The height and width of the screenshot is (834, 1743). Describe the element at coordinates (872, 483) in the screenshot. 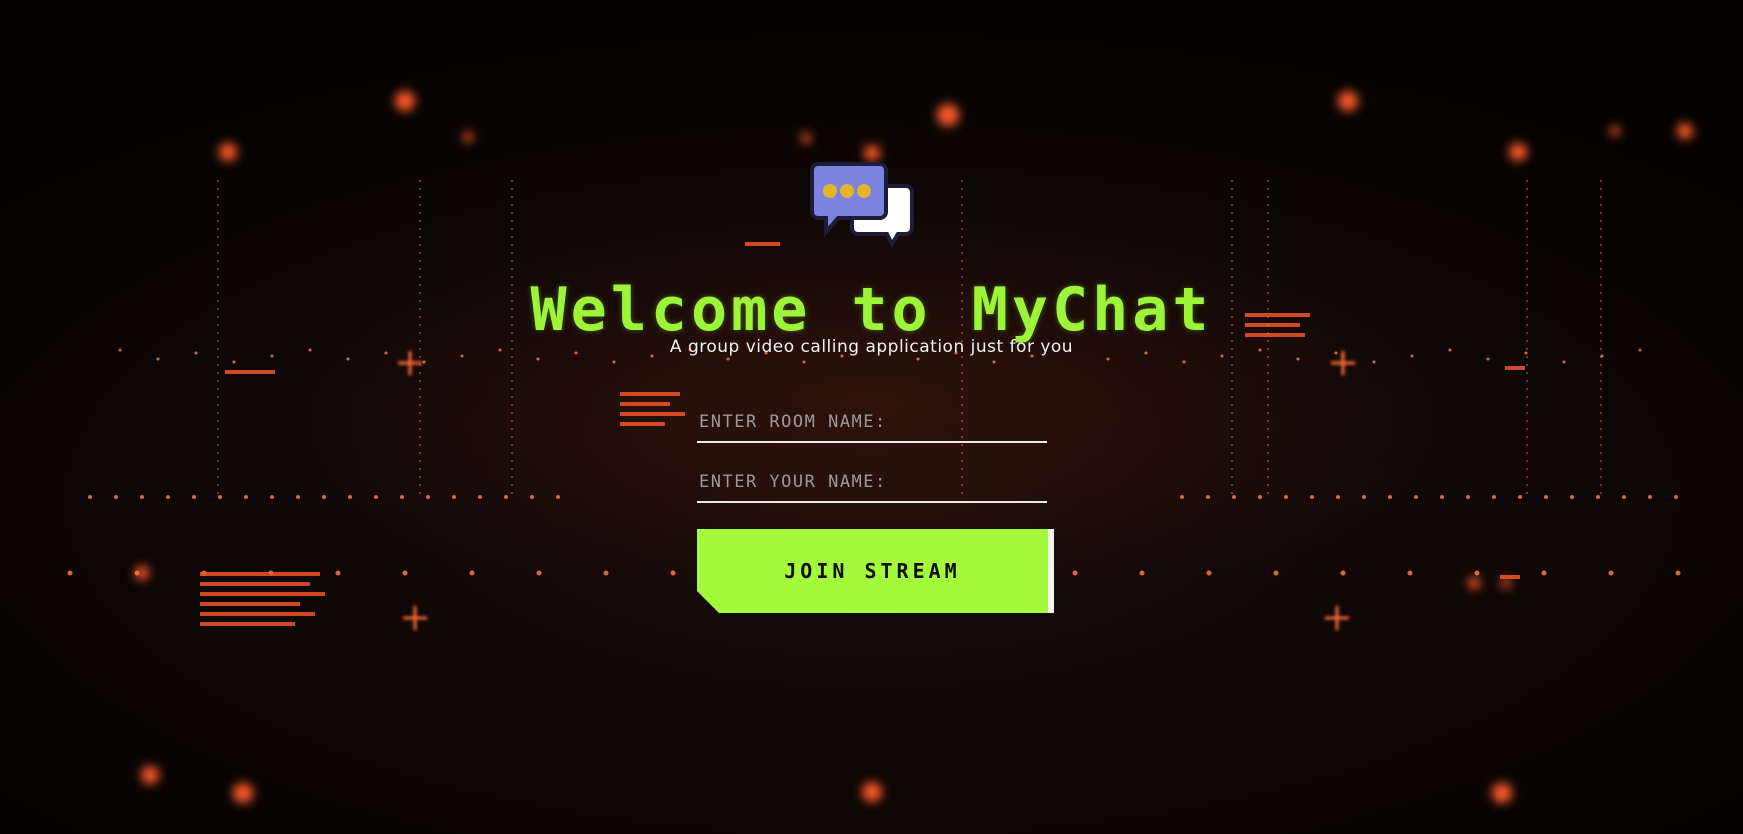

I see `user-name-input` at that location.